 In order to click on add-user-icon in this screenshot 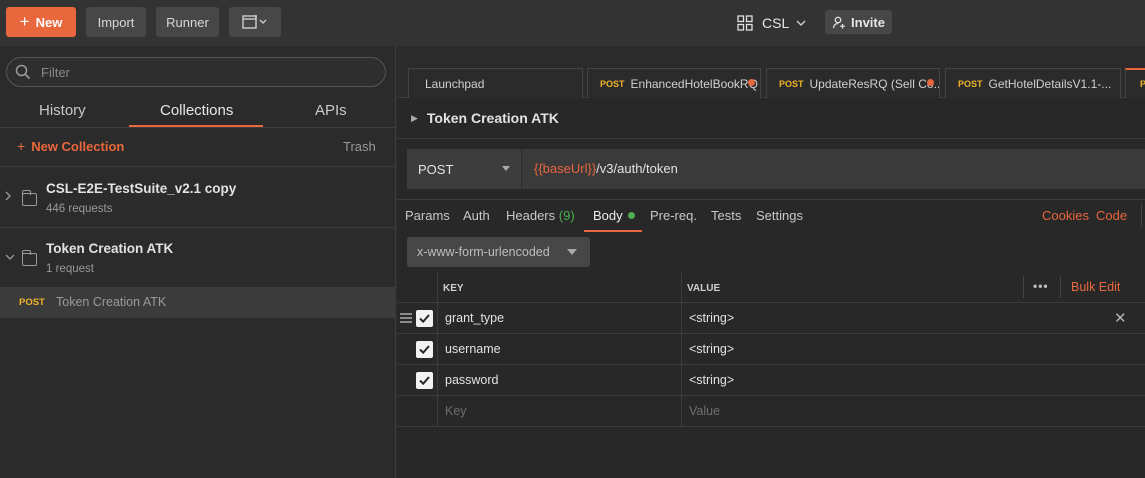, I will do `click(838, 22)`.